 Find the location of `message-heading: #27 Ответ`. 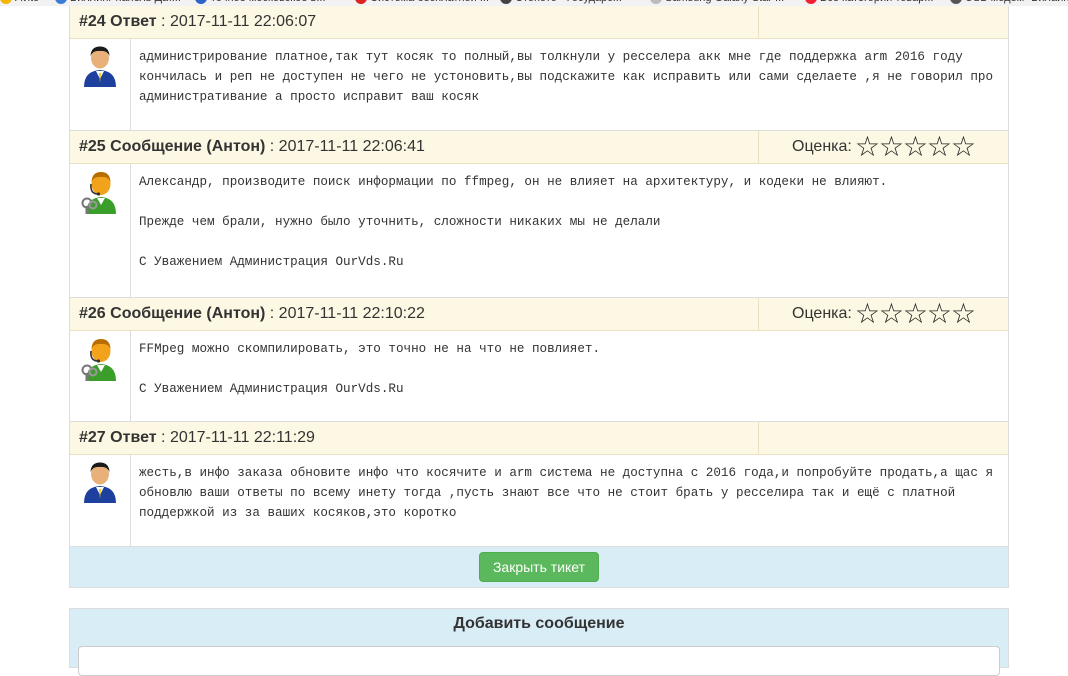

message-heading: #27 Ответ is located at coordinates (118, 437).